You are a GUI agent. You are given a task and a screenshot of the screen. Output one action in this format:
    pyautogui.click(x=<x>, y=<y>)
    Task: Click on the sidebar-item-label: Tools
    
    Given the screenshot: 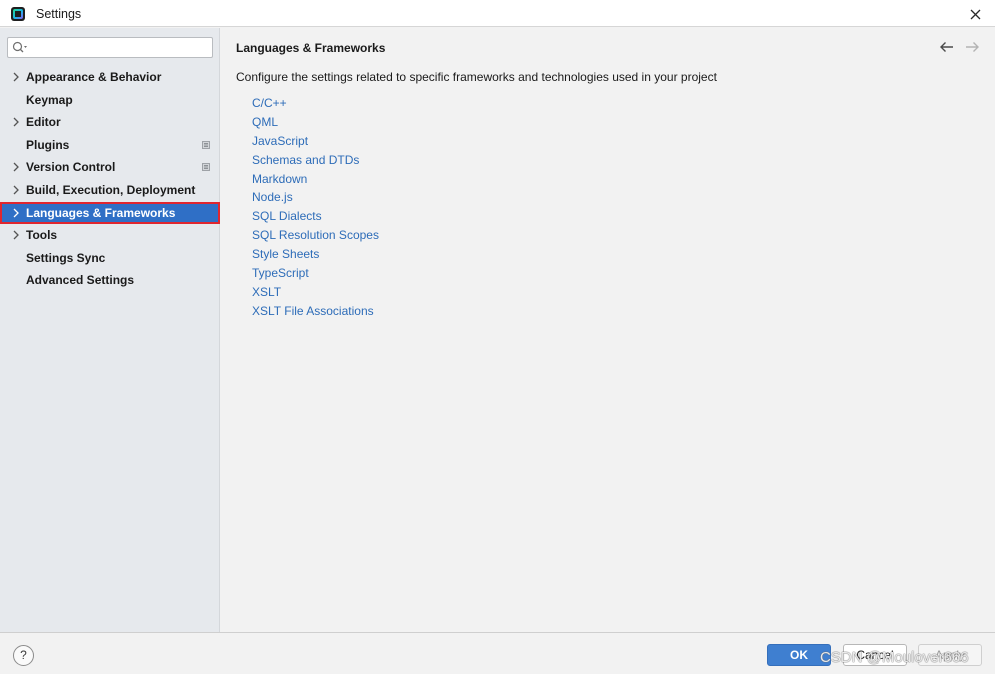 What is the action you would take?
    pyautogui.click(x=42, y=235)
    